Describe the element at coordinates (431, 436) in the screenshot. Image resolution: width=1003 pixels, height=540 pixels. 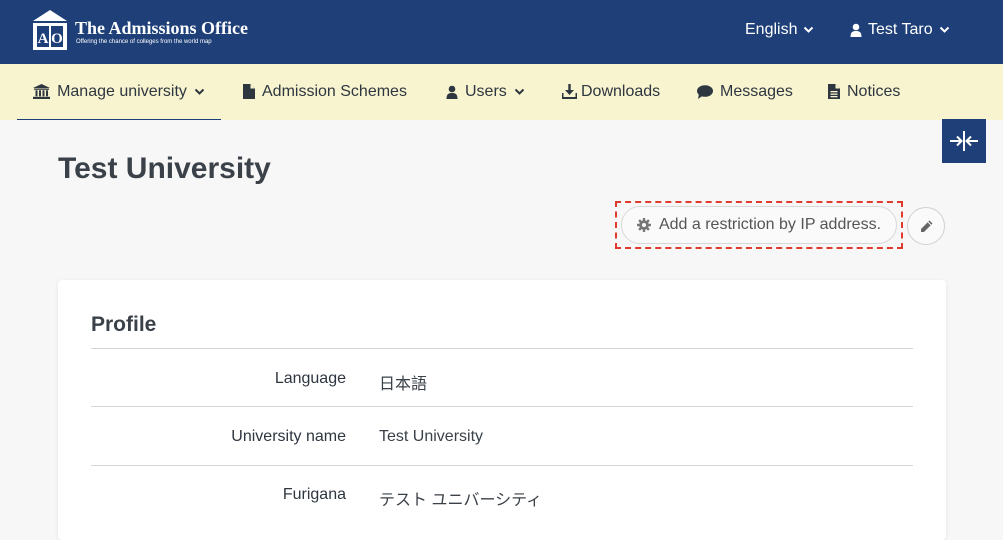
I see `profile-value-university-name: Test University` at that location.